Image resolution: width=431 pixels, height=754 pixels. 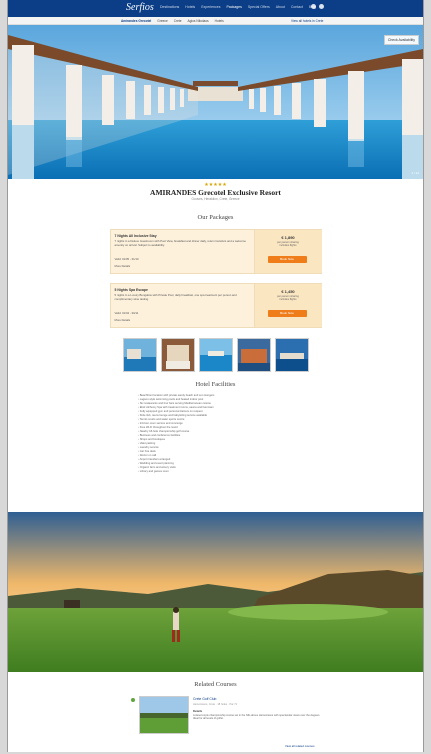 What do you see at coordinates (288, 237) in the screenshot?
I see `package-price: € 1,890` at bounding box center [288, 237].